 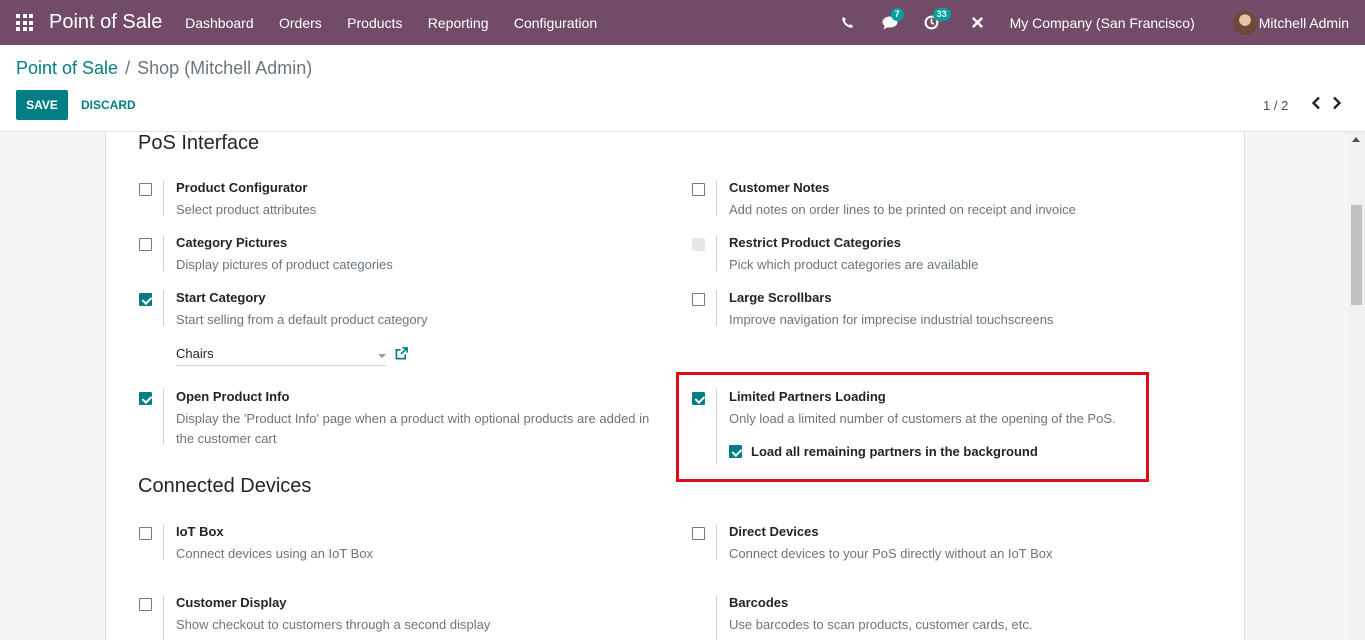 What do you see at coordinates (759, 602) in the screenshot?
I see `setting-label: Barcodes` at bounding box center [759, 602].